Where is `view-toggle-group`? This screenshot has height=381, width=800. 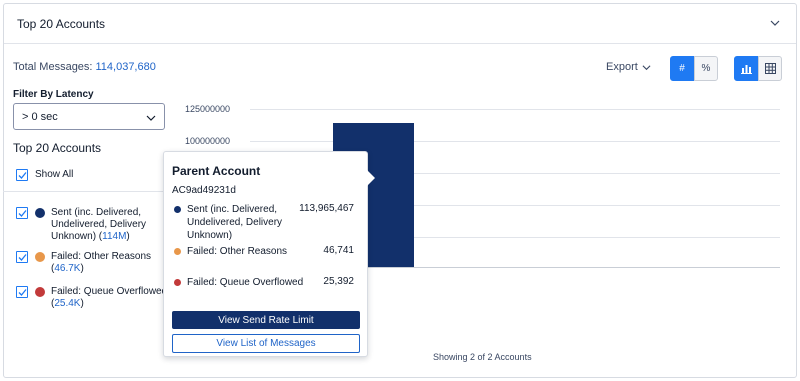 view-toggle-group is located at coordinates (758, 68).